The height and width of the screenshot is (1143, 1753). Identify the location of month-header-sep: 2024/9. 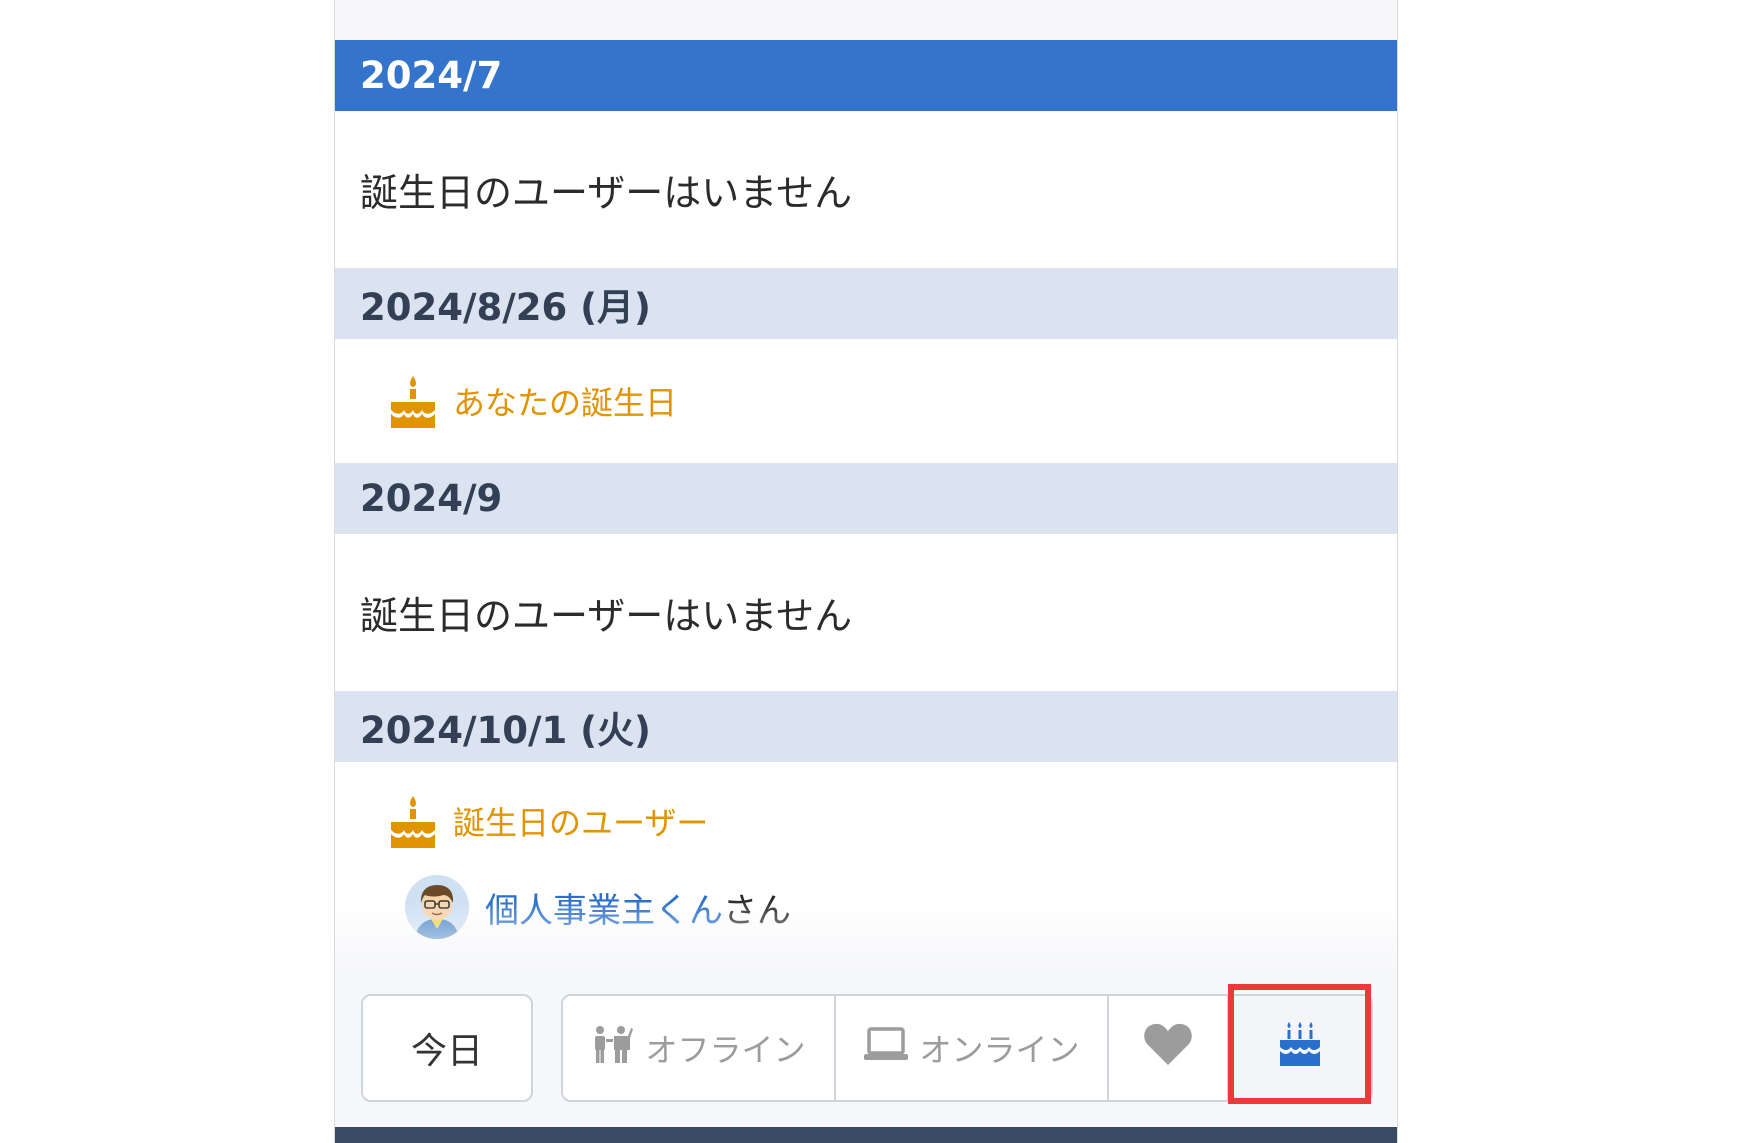
(866, 498).